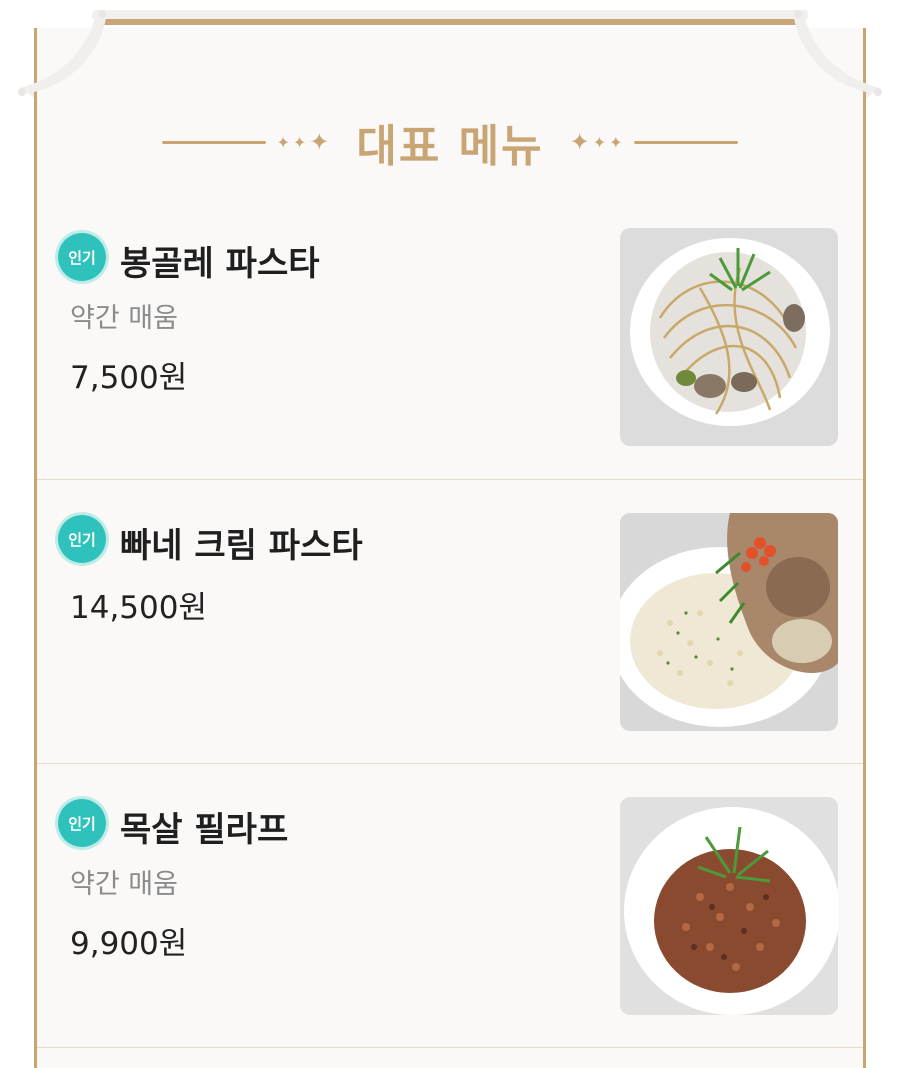 This screenshot has width=900, height=1068. I want to click on menu-item-price: 7,500원, so click(129, 378).